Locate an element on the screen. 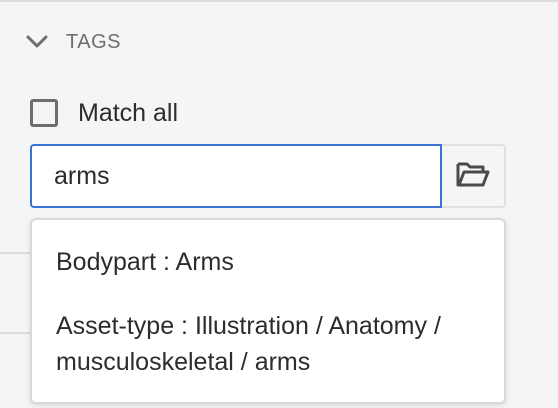 The width and height of the screenshot is (558, 408). folder-open-icon is located at coordinates (473, 176).